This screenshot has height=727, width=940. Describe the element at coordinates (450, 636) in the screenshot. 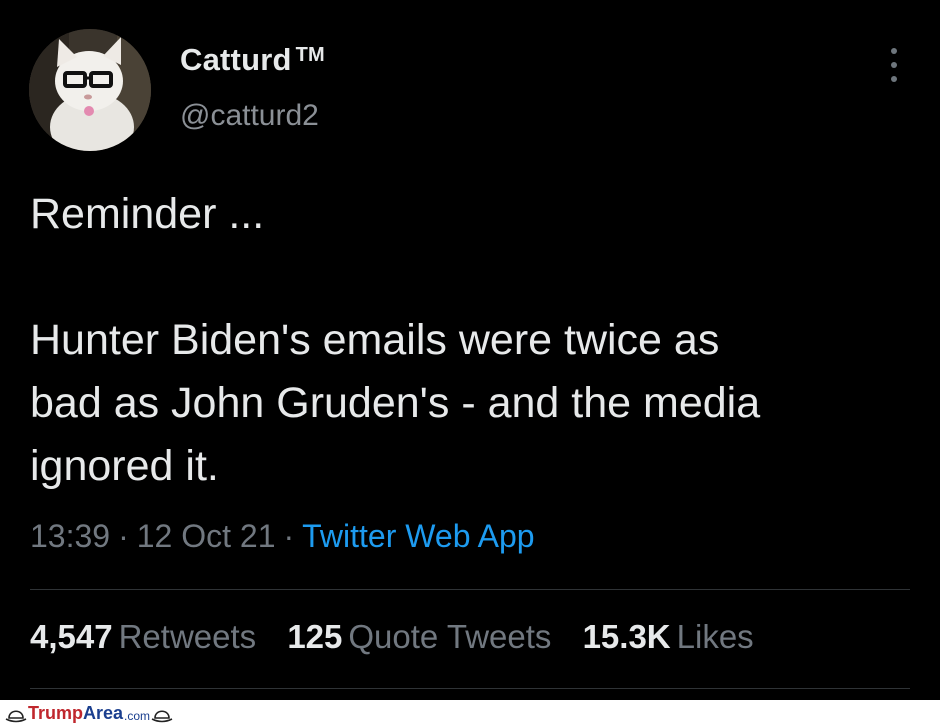

I see `stat-label: Quote Tweets` at that location.